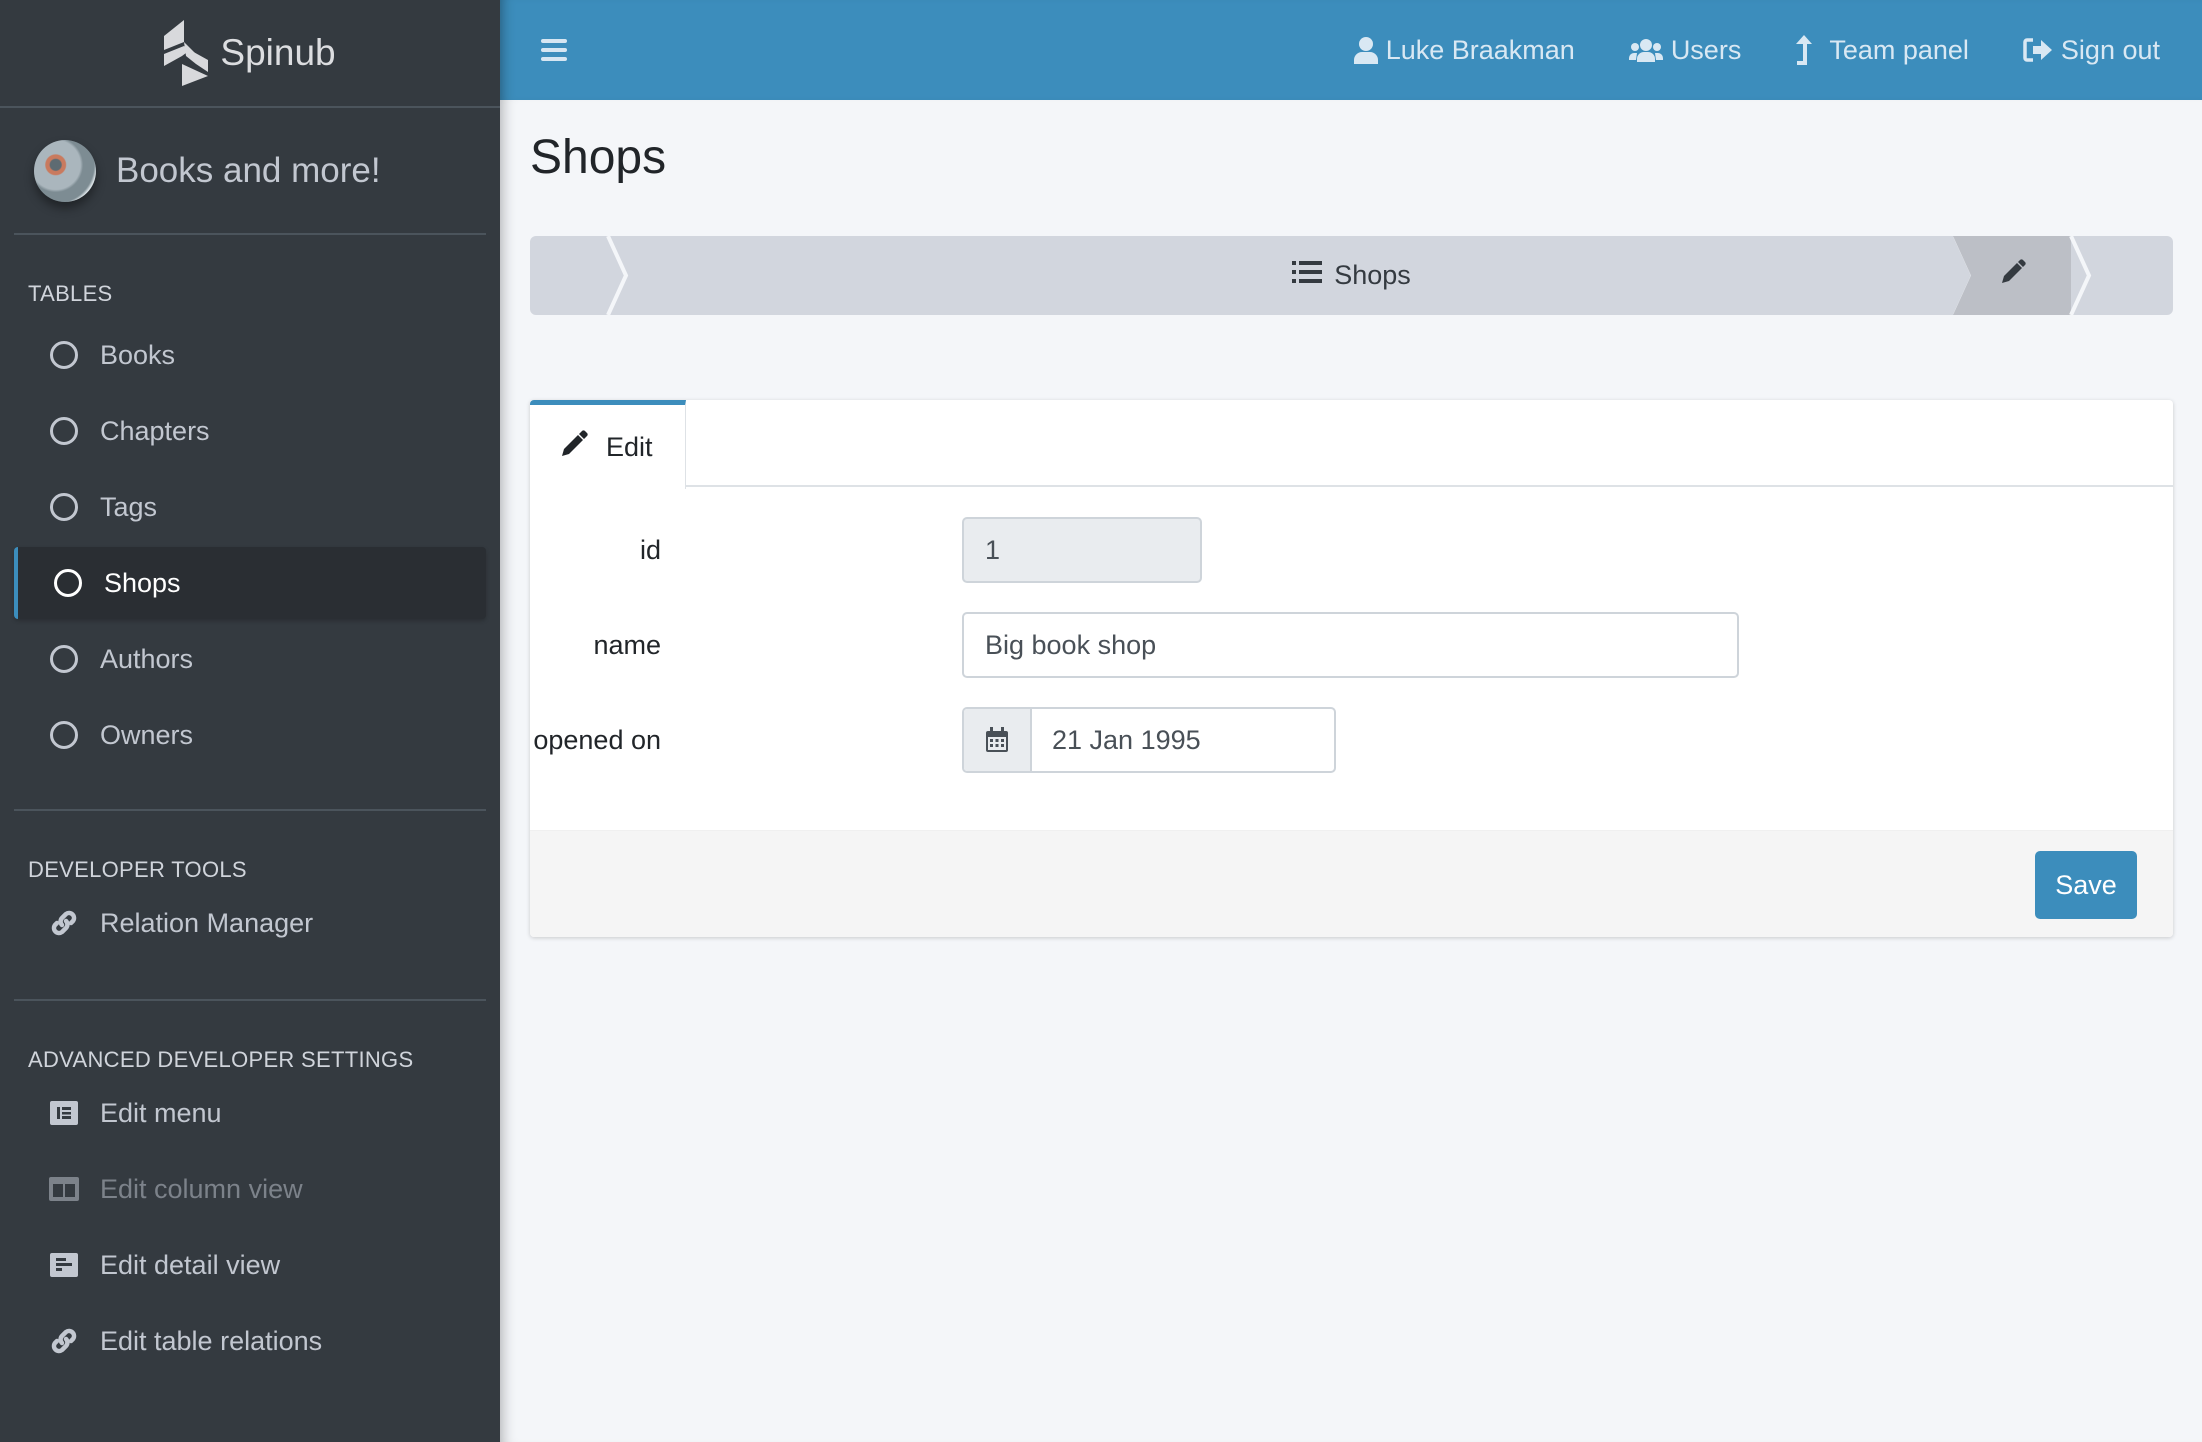 Image resolution: width=2202 pixels, height=1442 pixels. What do you see at coordinates (2038, 50) in the screenshot?
I see `sign-out-icon` at bounding box center [2038, 50].